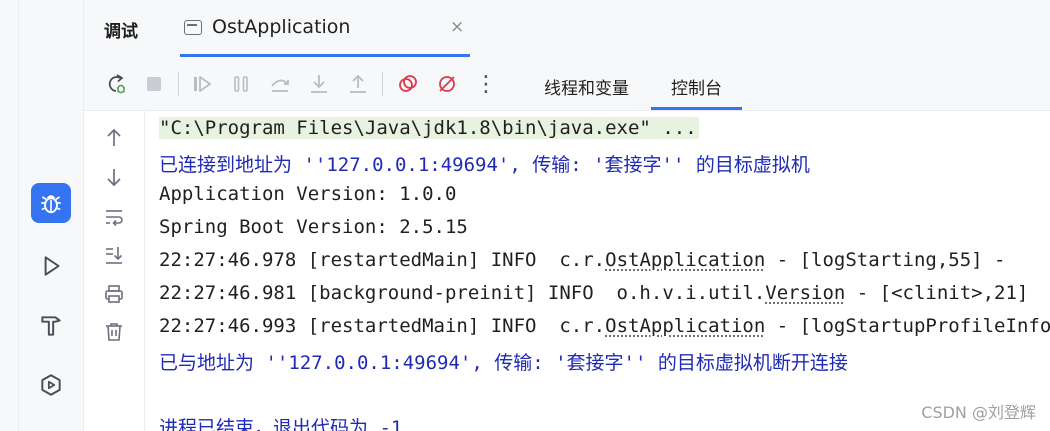 The width and height of the screenshot is (1050, 431). I want to click on left-edge-strip, so click(9, 215).